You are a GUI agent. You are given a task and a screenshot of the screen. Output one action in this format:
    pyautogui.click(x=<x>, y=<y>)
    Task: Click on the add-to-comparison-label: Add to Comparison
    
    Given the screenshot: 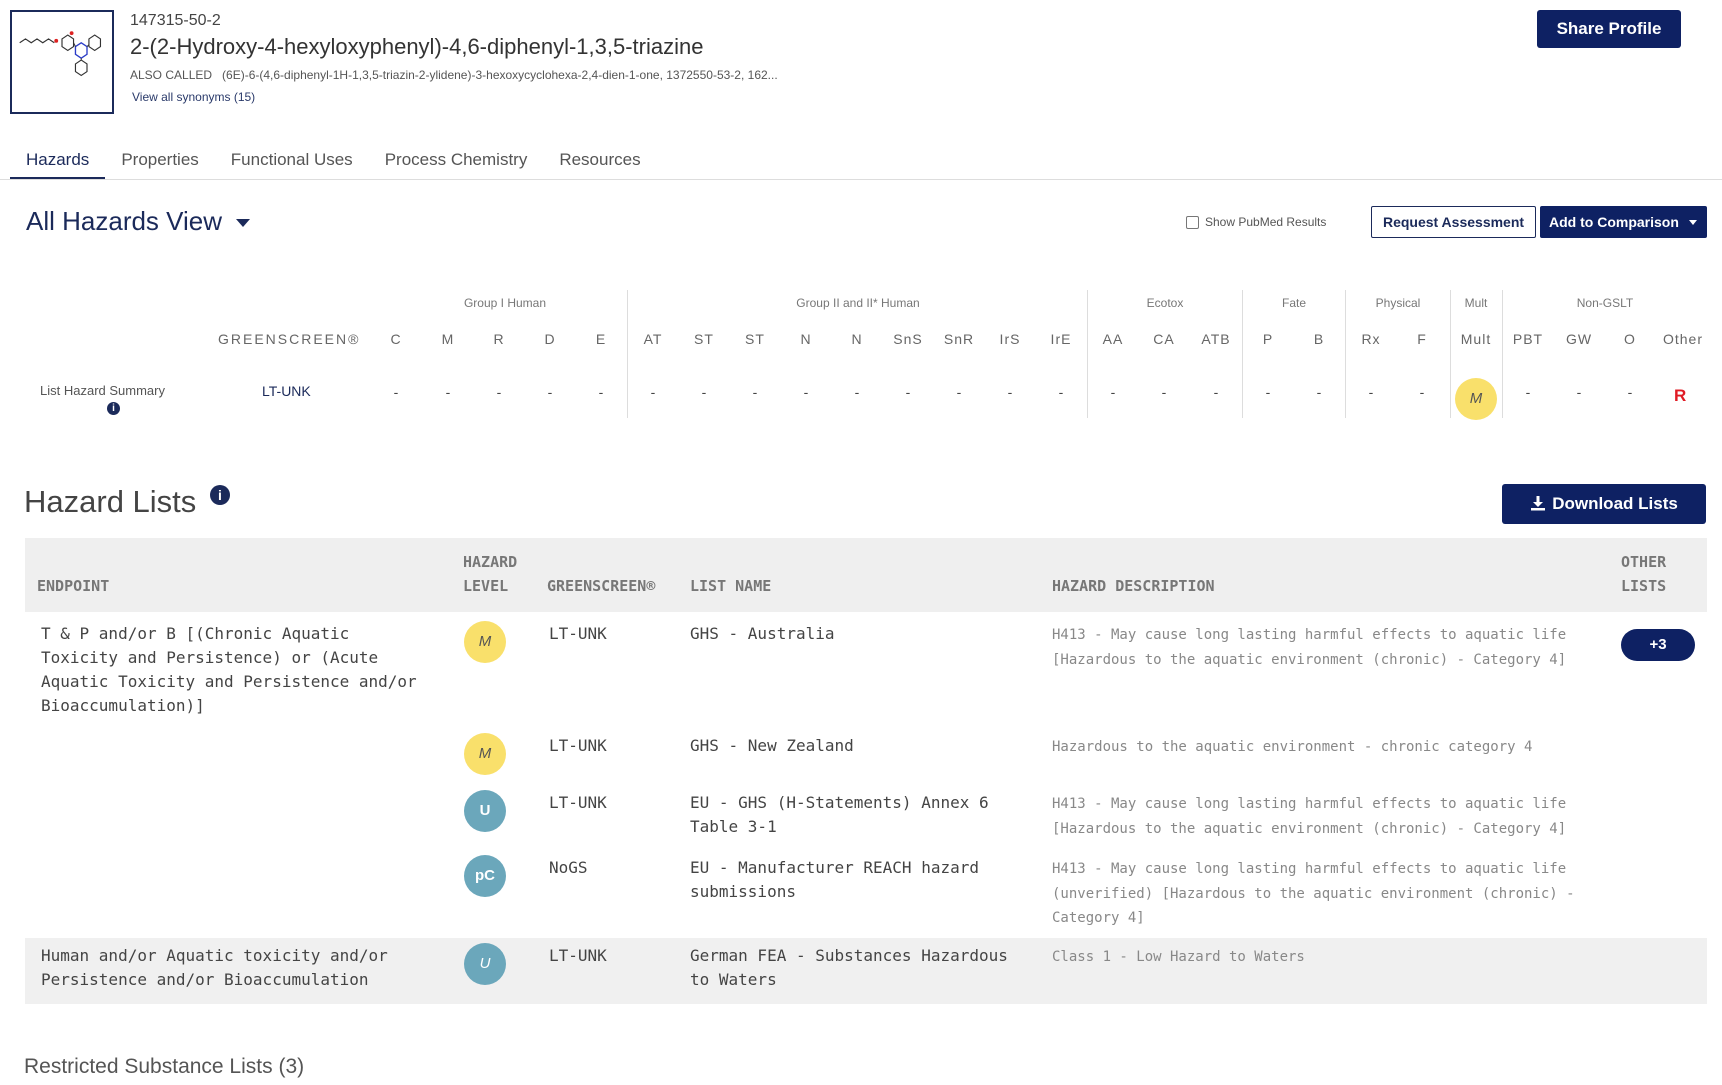 What is the action you would take?
    pyautogui.click(x=1614, y=222)
    